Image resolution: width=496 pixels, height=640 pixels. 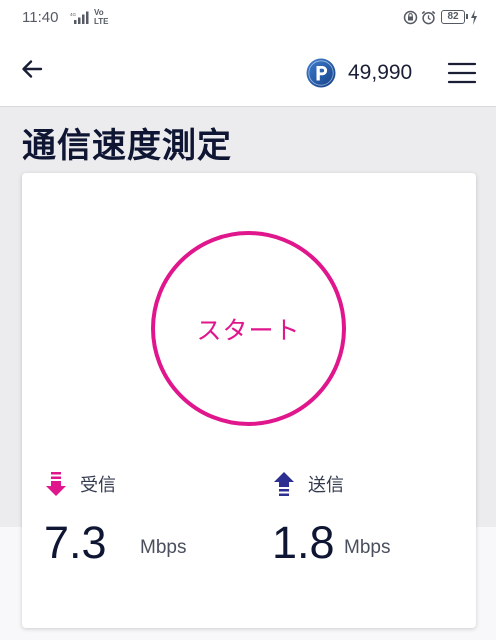 What do you see at coordinates (98, 485) in the screenshot?
I see `download-label: 受信` at bounding box center [98, 485].